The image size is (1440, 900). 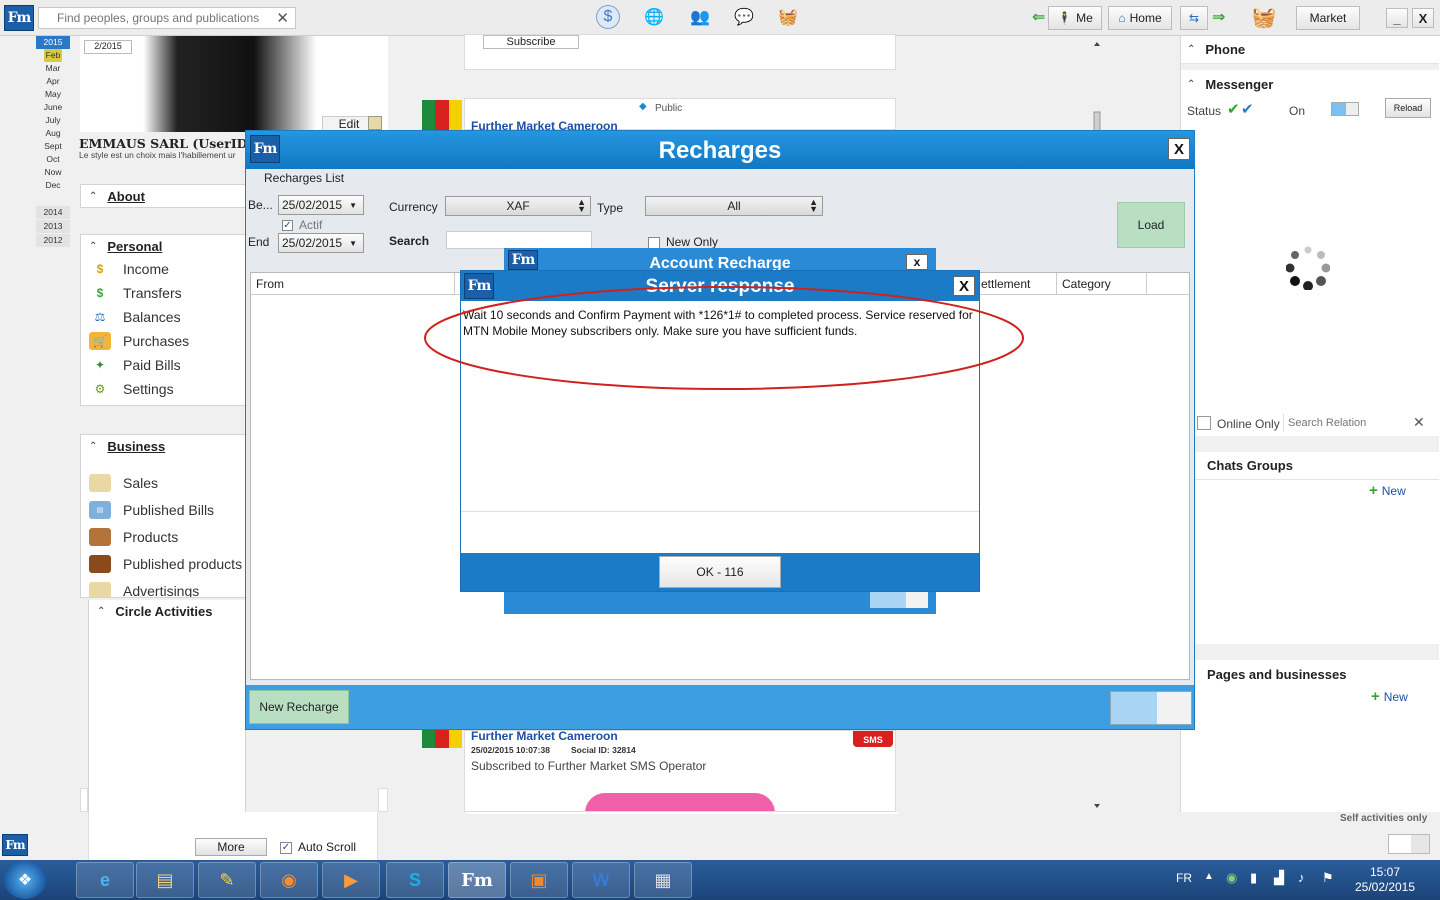 I want to click on timeline-month: Sept, so click(x=53, y=146).